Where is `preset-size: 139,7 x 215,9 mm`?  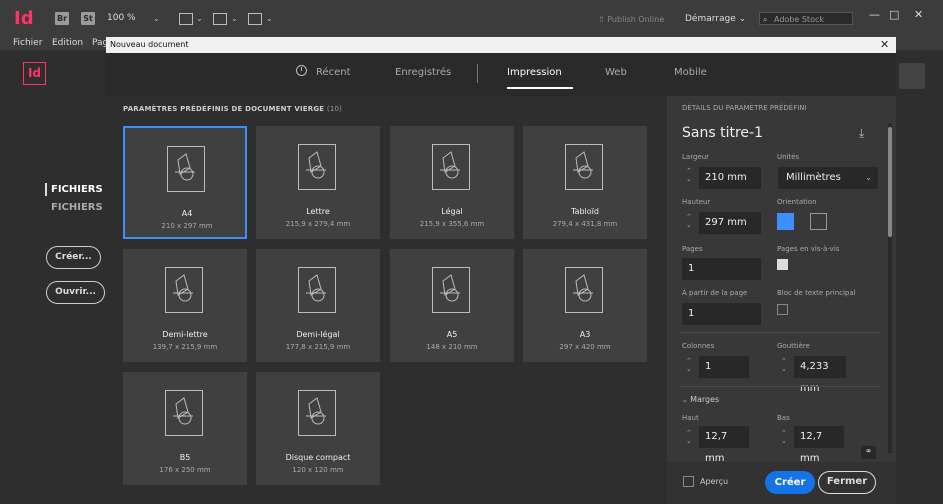 preset-size: 139,7 x 215,9 mm is located at coordinates (185, 347).